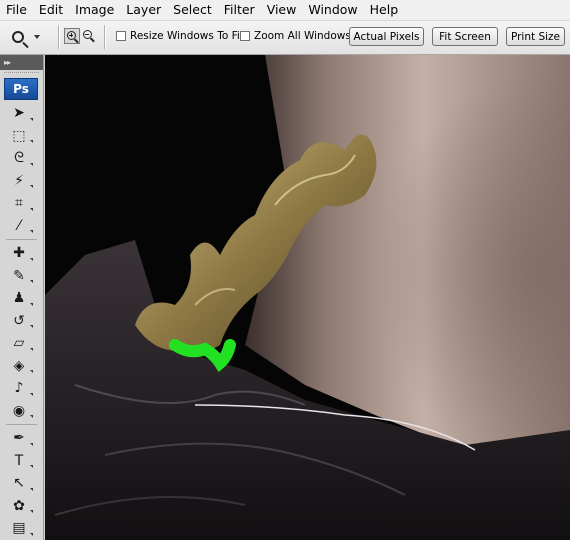  Describe the element at coordinates (19, 460) in the screenshot. I see `type-icon: T` at that location.